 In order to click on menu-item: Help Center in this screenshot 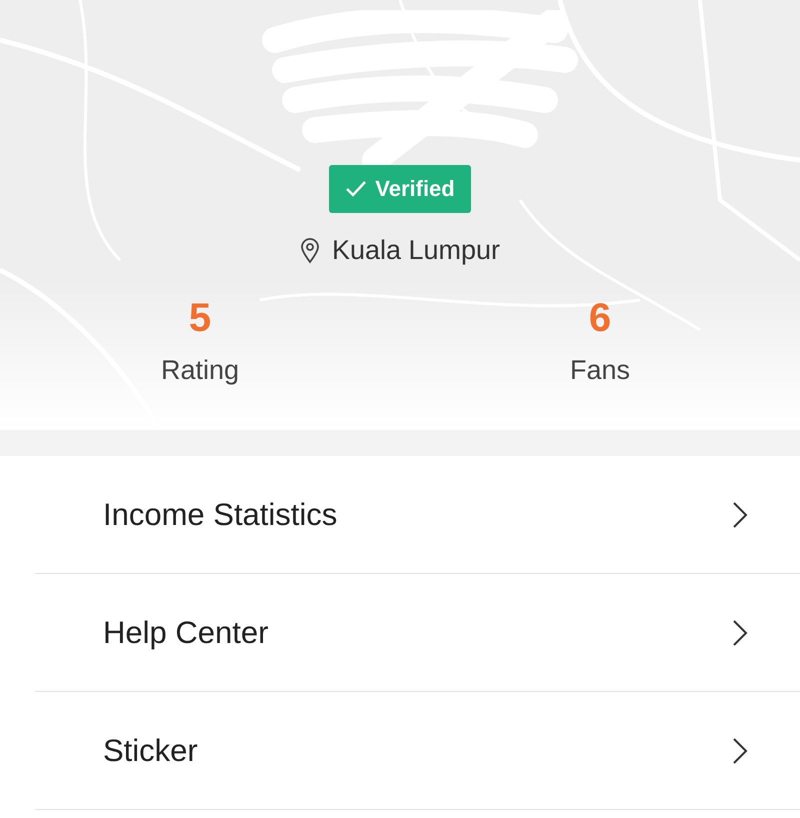, I will do `click(417, 633)`.